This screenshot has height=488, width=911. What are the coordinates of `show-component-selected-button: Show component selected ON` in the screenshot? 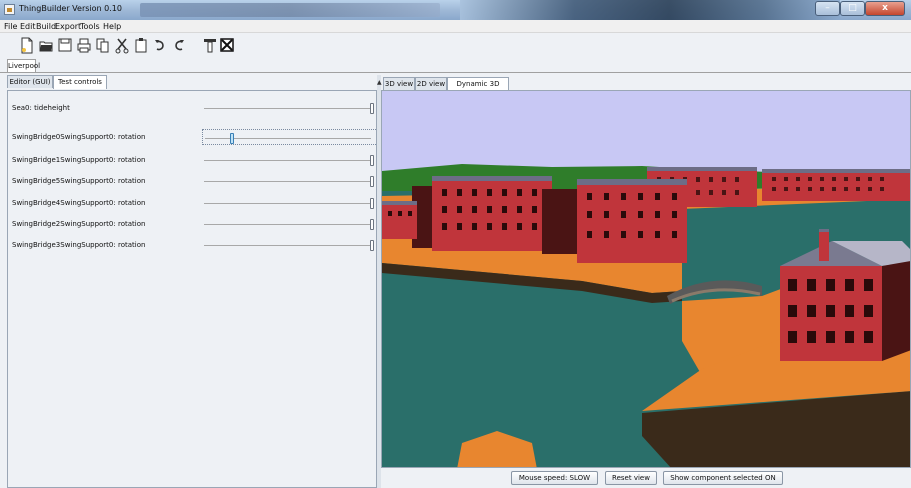 It's located at (723, 478).